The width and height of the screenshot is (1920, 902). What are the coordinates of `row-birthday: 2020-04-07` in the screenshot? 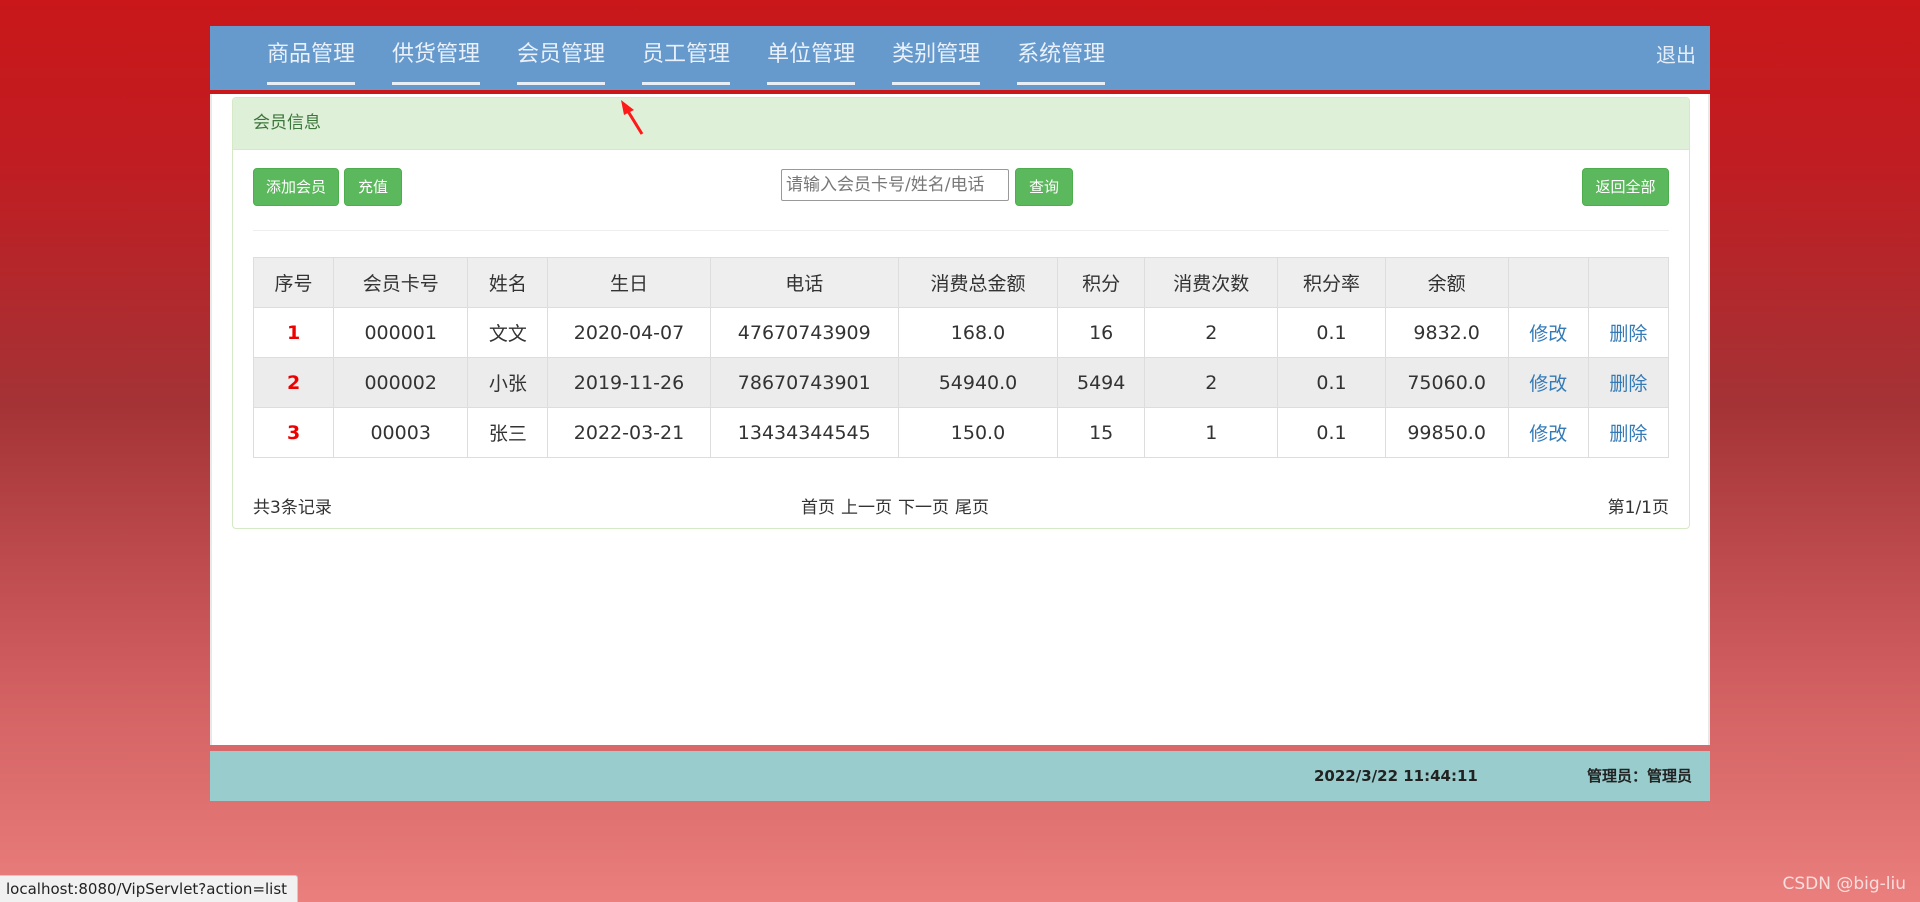 It's located at (629, 332).